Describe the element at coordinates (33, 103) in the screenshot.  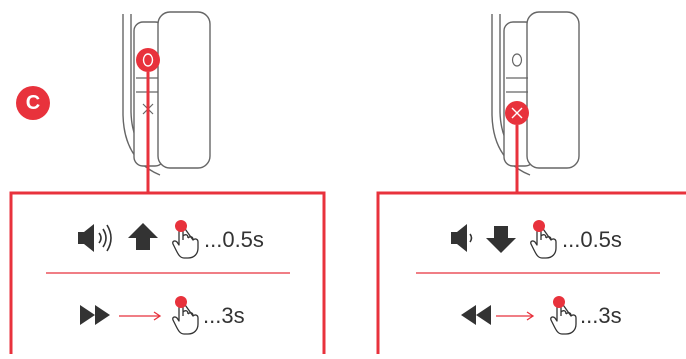
I see `step-badge: C` at that location.